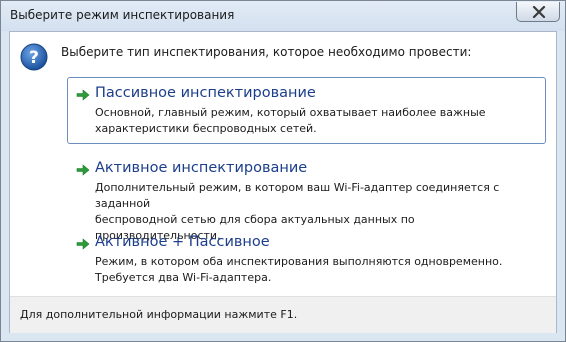 The height and width of the screenshot is (342, 566). What do you see at coordinates (201, 168) in the screenshot?
I see `option-title: Активное инспектирование` at bounding box center [201, 168].